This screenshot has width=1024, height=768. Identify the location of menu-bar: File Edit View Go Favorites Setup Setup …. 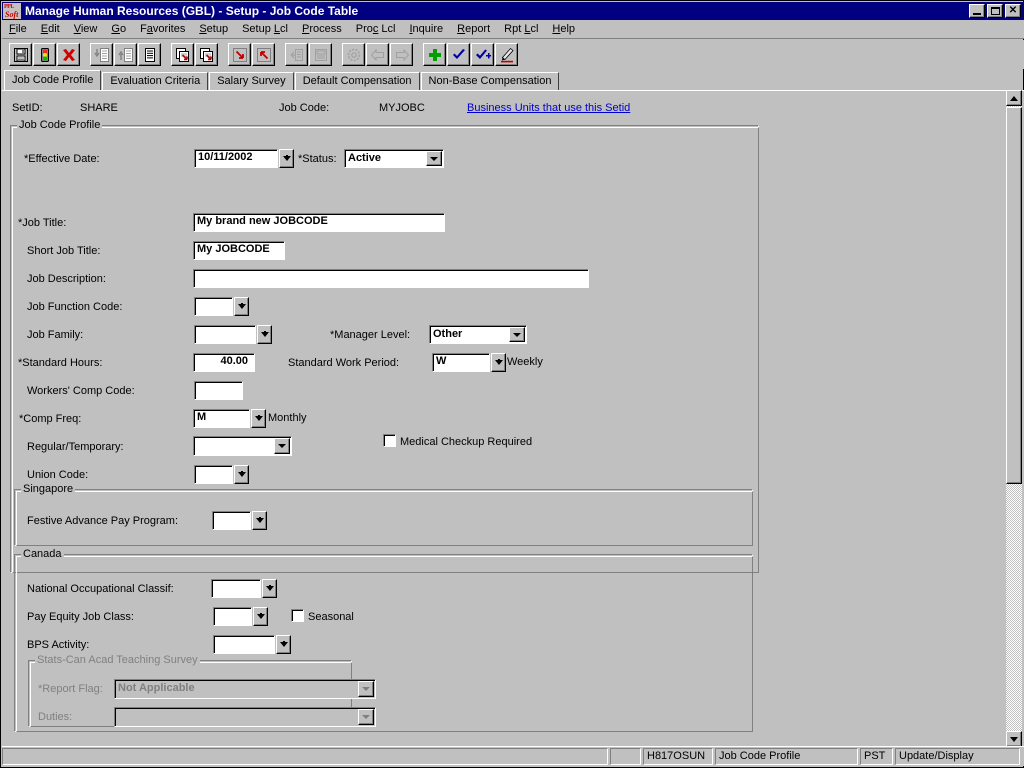
(513, 29).